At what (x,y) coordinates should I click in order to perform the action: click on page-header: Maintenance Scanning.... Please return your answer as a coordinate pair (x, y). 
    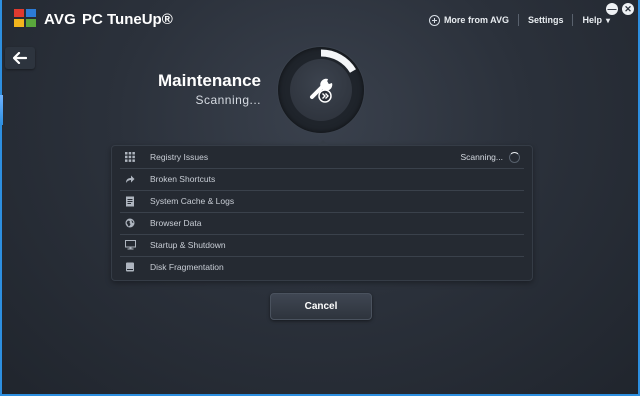
    Looking at the image, I should click on (209, 89).